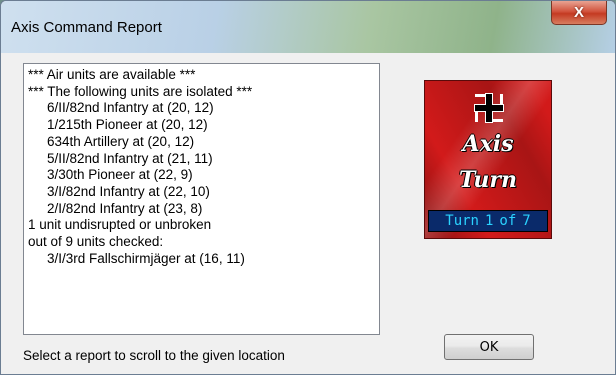 The height and width of the screenshot is (375, 616). What do you see at coordinates (488, 144) in the screenshot?
I see `side-label: Axis` at bounding box center [488, 144].